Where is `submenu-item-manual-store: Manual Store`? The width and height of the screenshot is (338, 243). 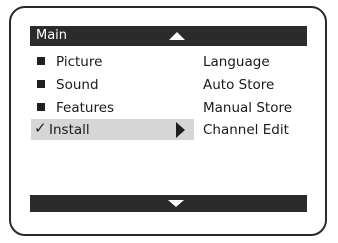 submenu-item-manual-store: Manual Store is located at coordinates (247, 108).